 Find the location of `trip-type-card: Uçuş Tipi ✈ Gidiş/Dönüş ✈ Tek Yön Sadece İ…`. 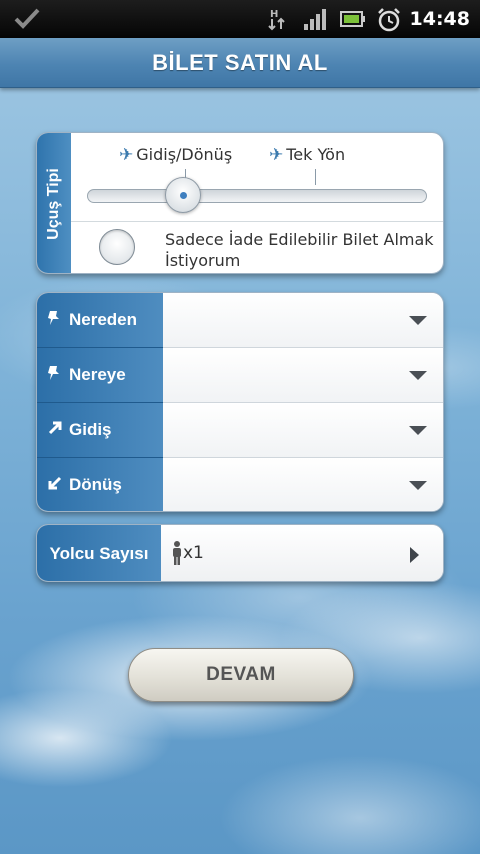

trip-type-card: Uçuş Tipi ✈ Gidiş/Dönüş ✈ Tek Yön Sadece İ… is located at coordinates (240, 203).